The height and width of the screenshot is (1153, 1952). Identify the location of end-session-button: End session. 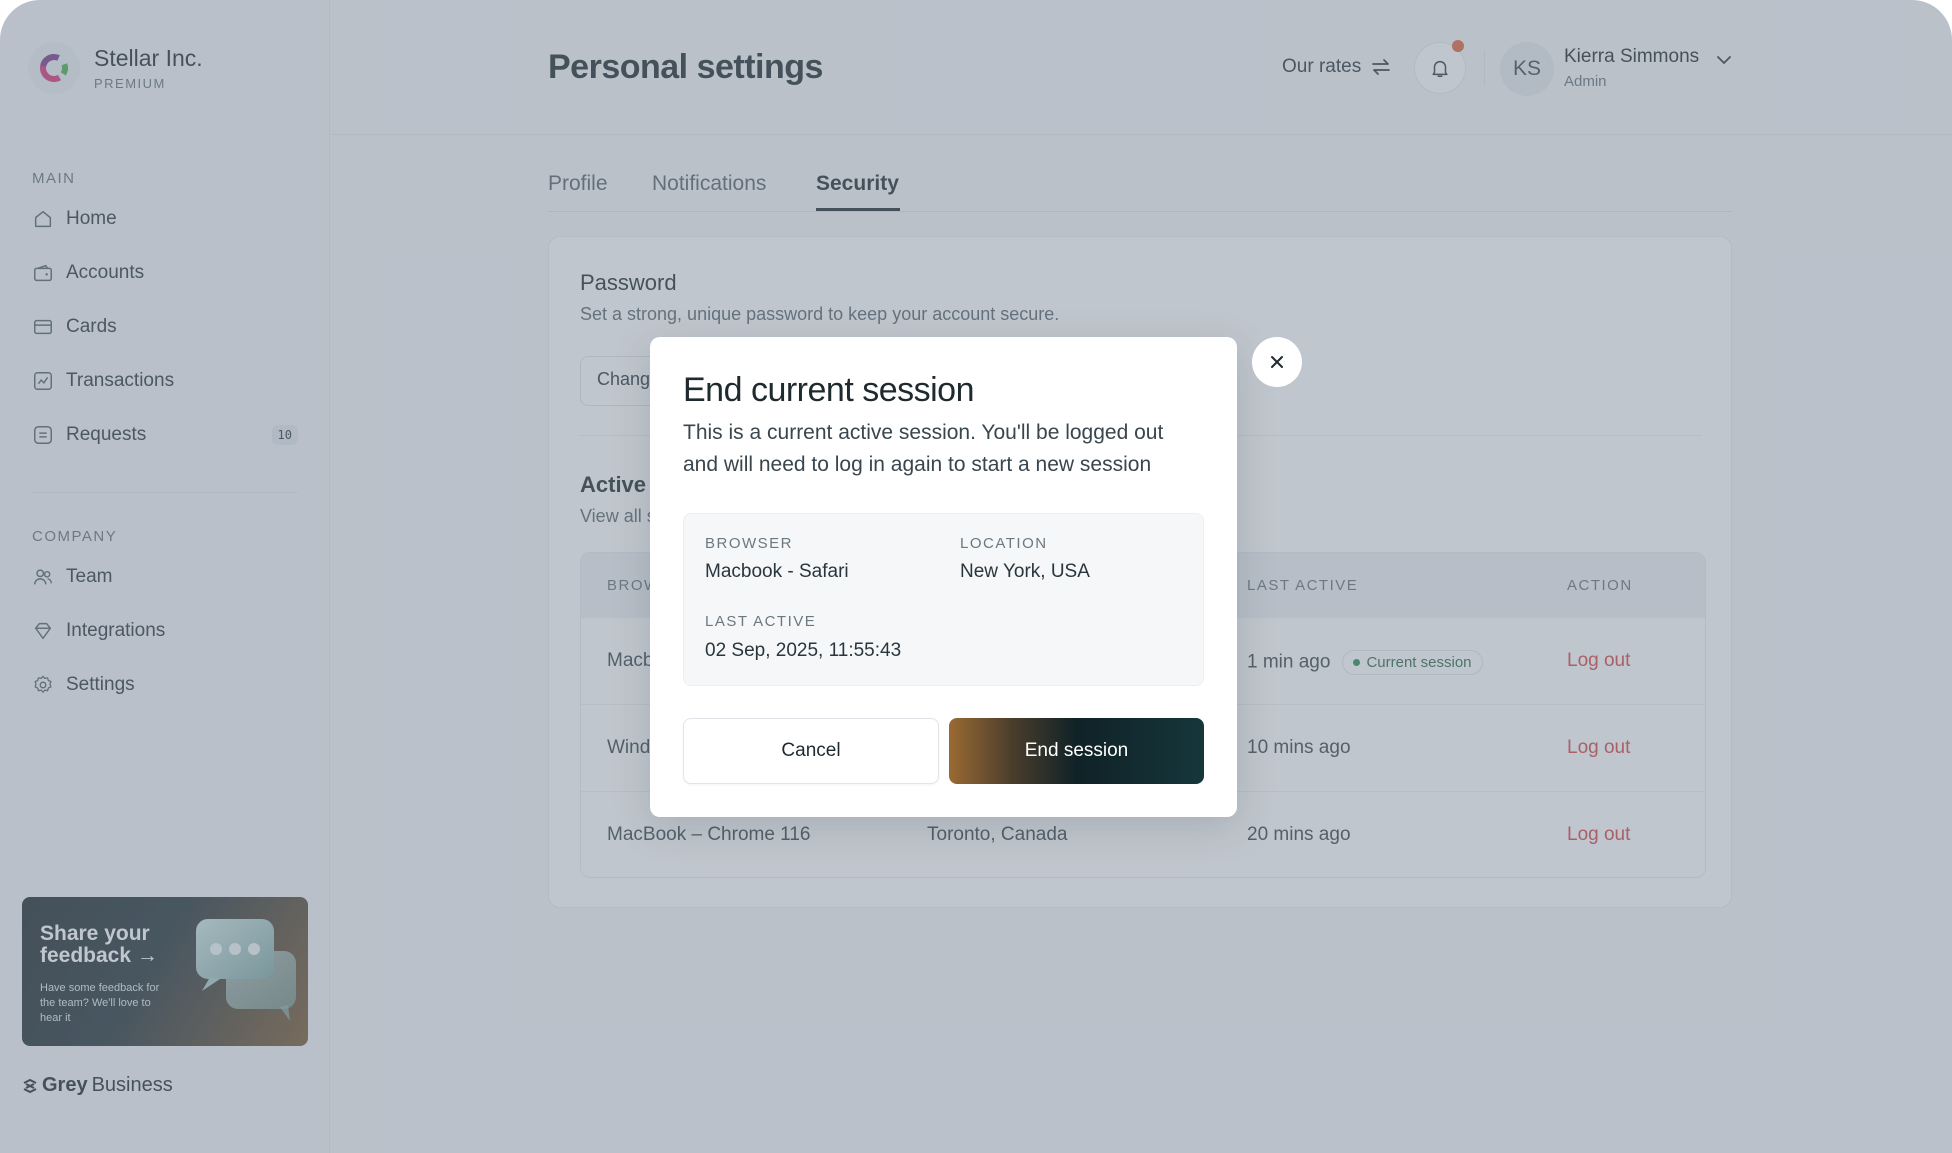
(1076, 751).